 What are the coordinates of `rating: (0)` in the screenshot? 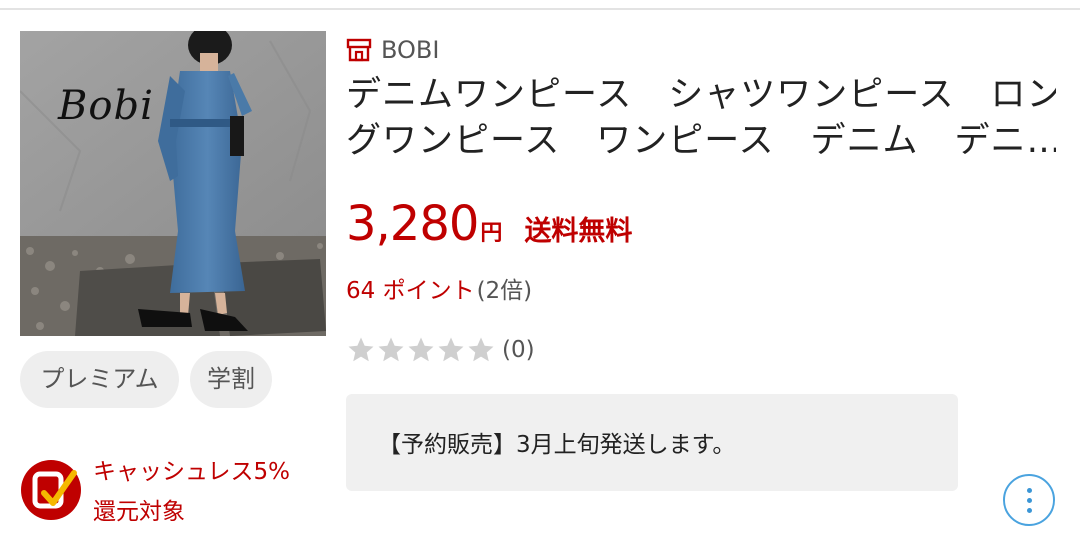 It's located at (440, 350).